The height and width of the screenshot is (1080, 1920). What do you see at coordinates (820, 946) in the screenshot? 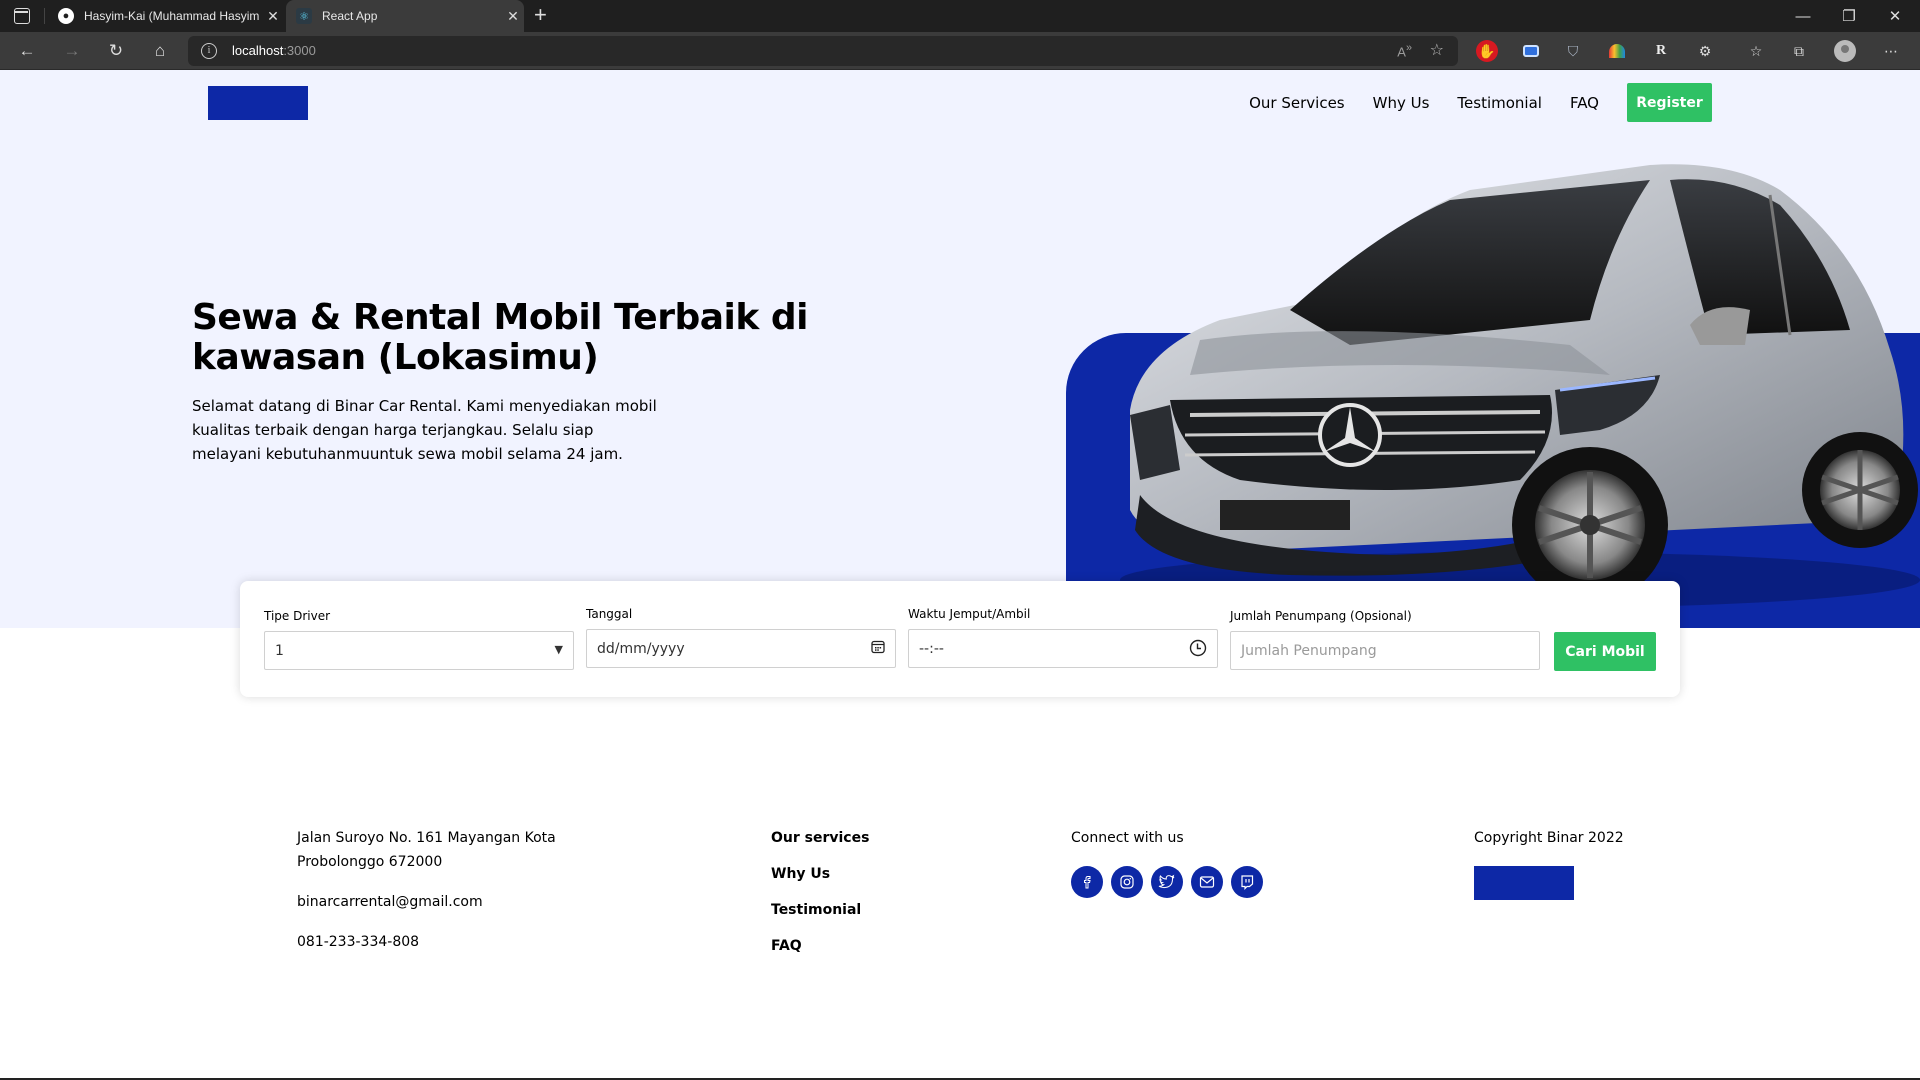
I see `footer-link-faq: FAQ` at bounding box center [820, 946].